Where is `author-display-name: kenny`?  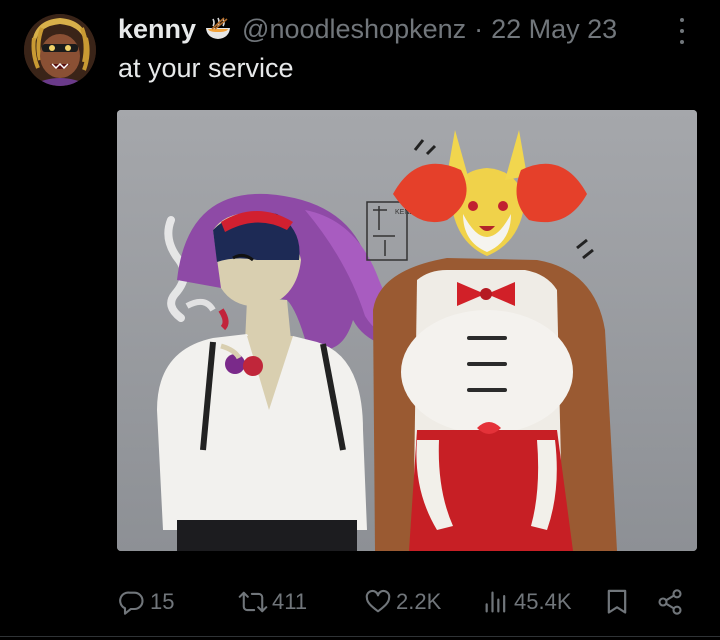 author-display-name: kenny is located at coordinates (157, 29).